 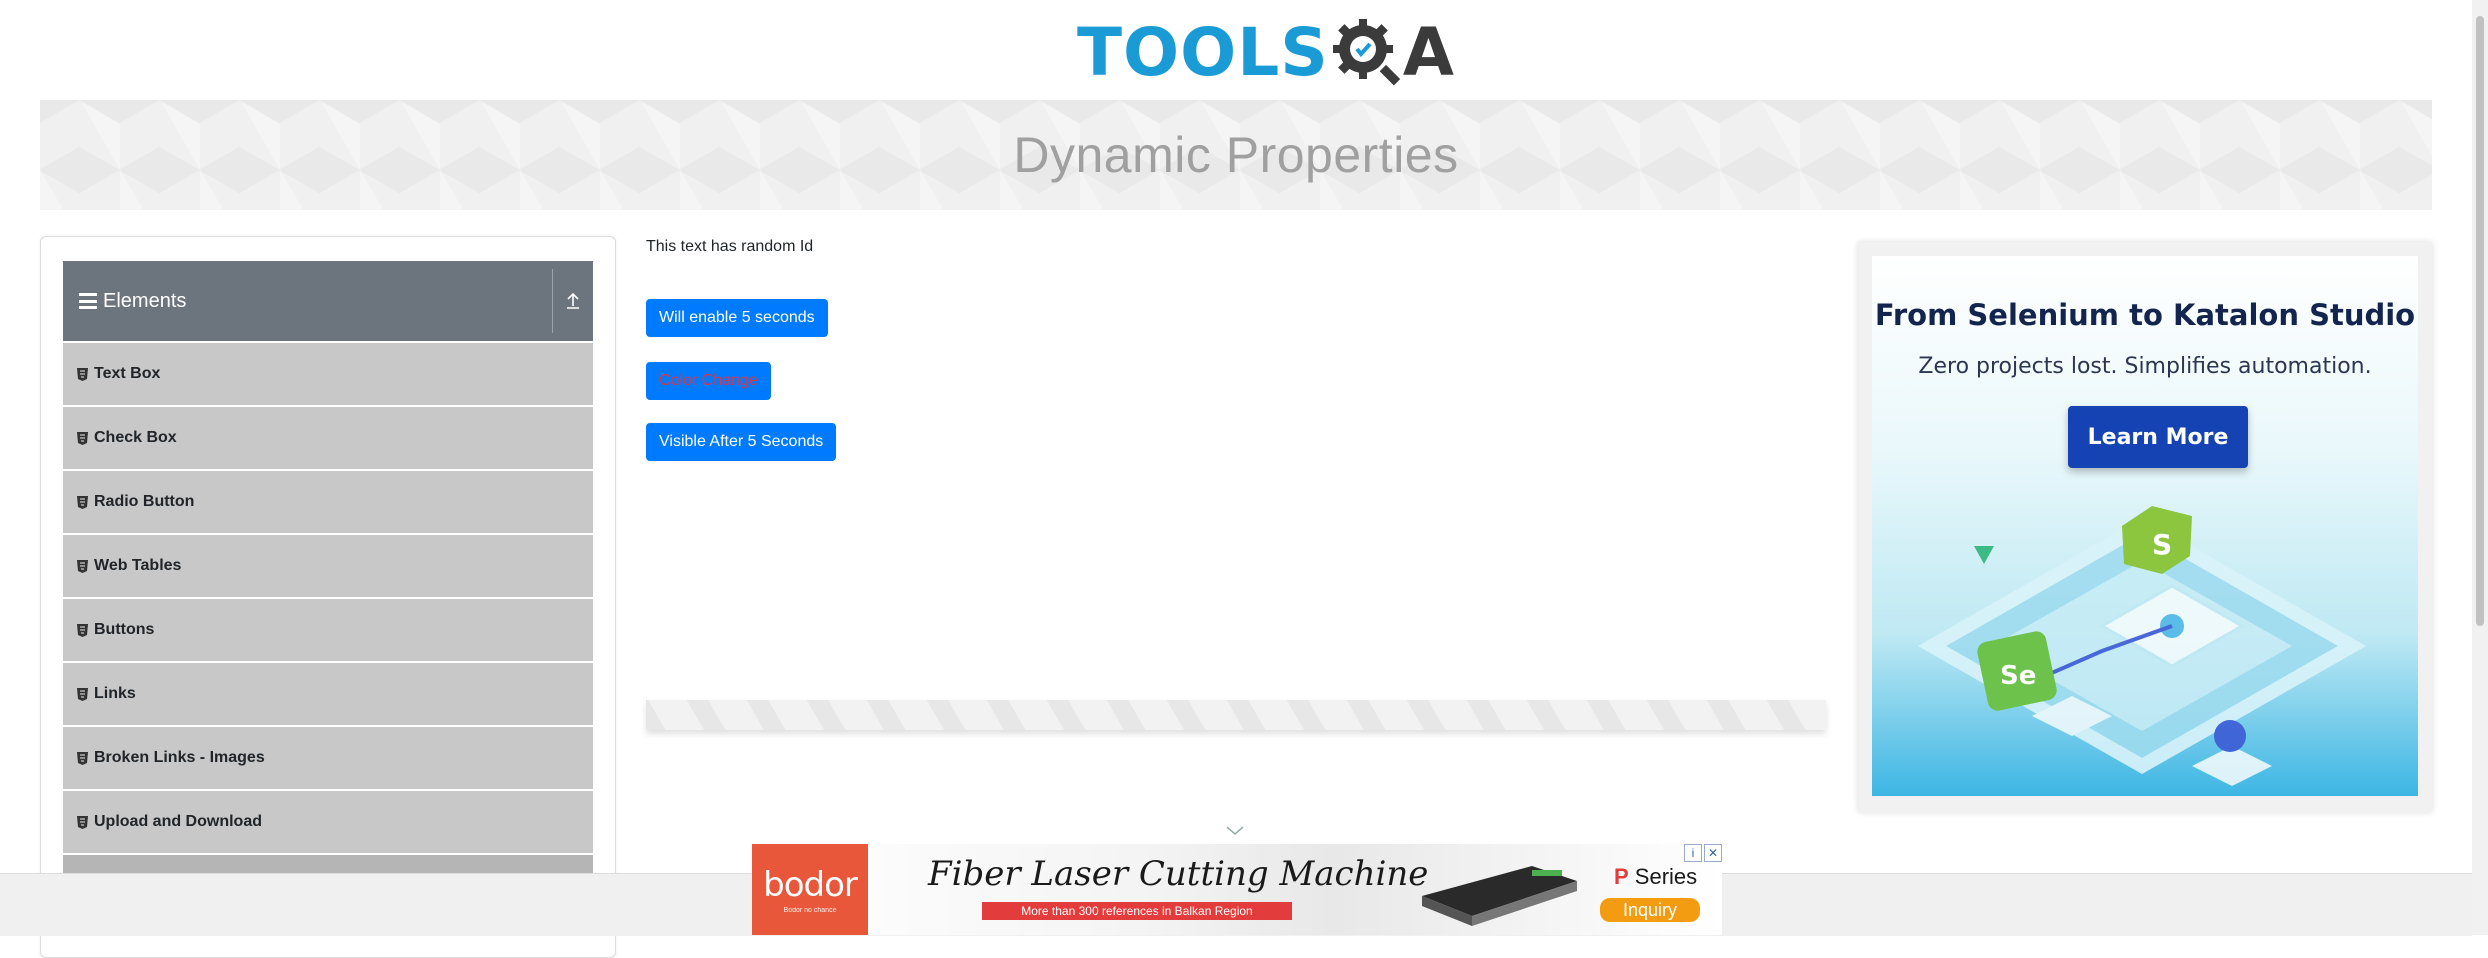 I want to click on sidebar-group-elements: Elements, so click(x=328, y=301).